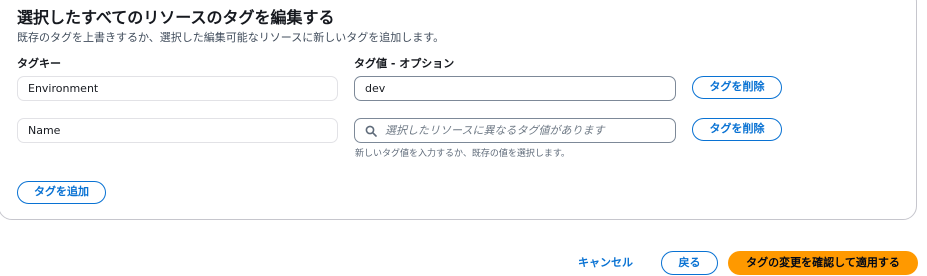  I want to click on confirm-apply-button: タグの変更を確認して適用する, so click(823, 263).